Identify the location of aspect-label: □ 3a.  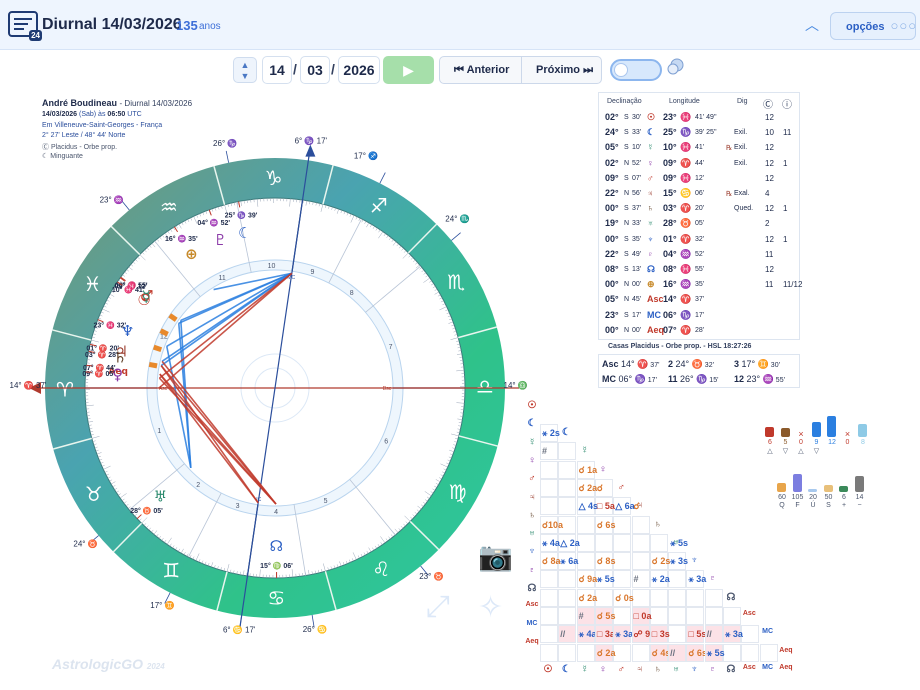
(605, 634).